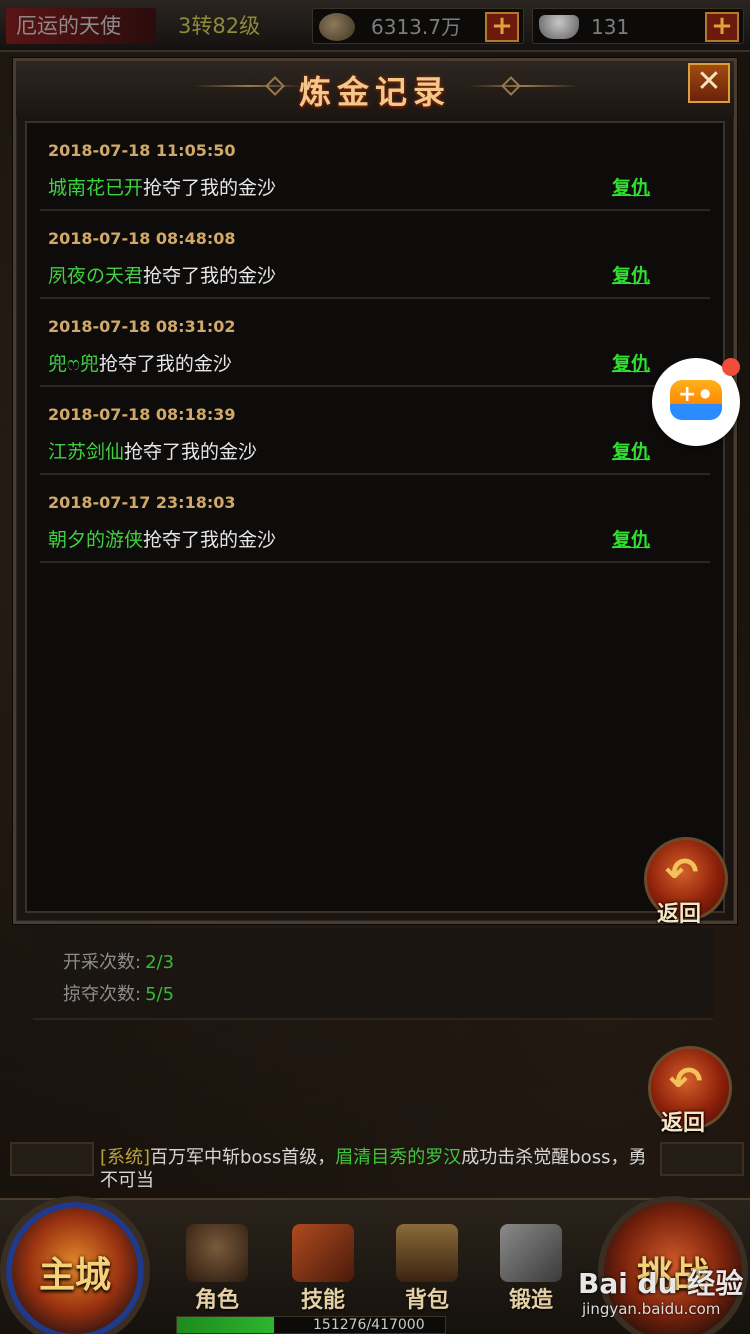 Image resolution: width=750 pixels, height=1334 pixels. What do you see at coordinates (243, 1157) in the screenshot?
I see `chat-text-a: 百万军中斩boss首级，` at bounding box center [243, 1157].